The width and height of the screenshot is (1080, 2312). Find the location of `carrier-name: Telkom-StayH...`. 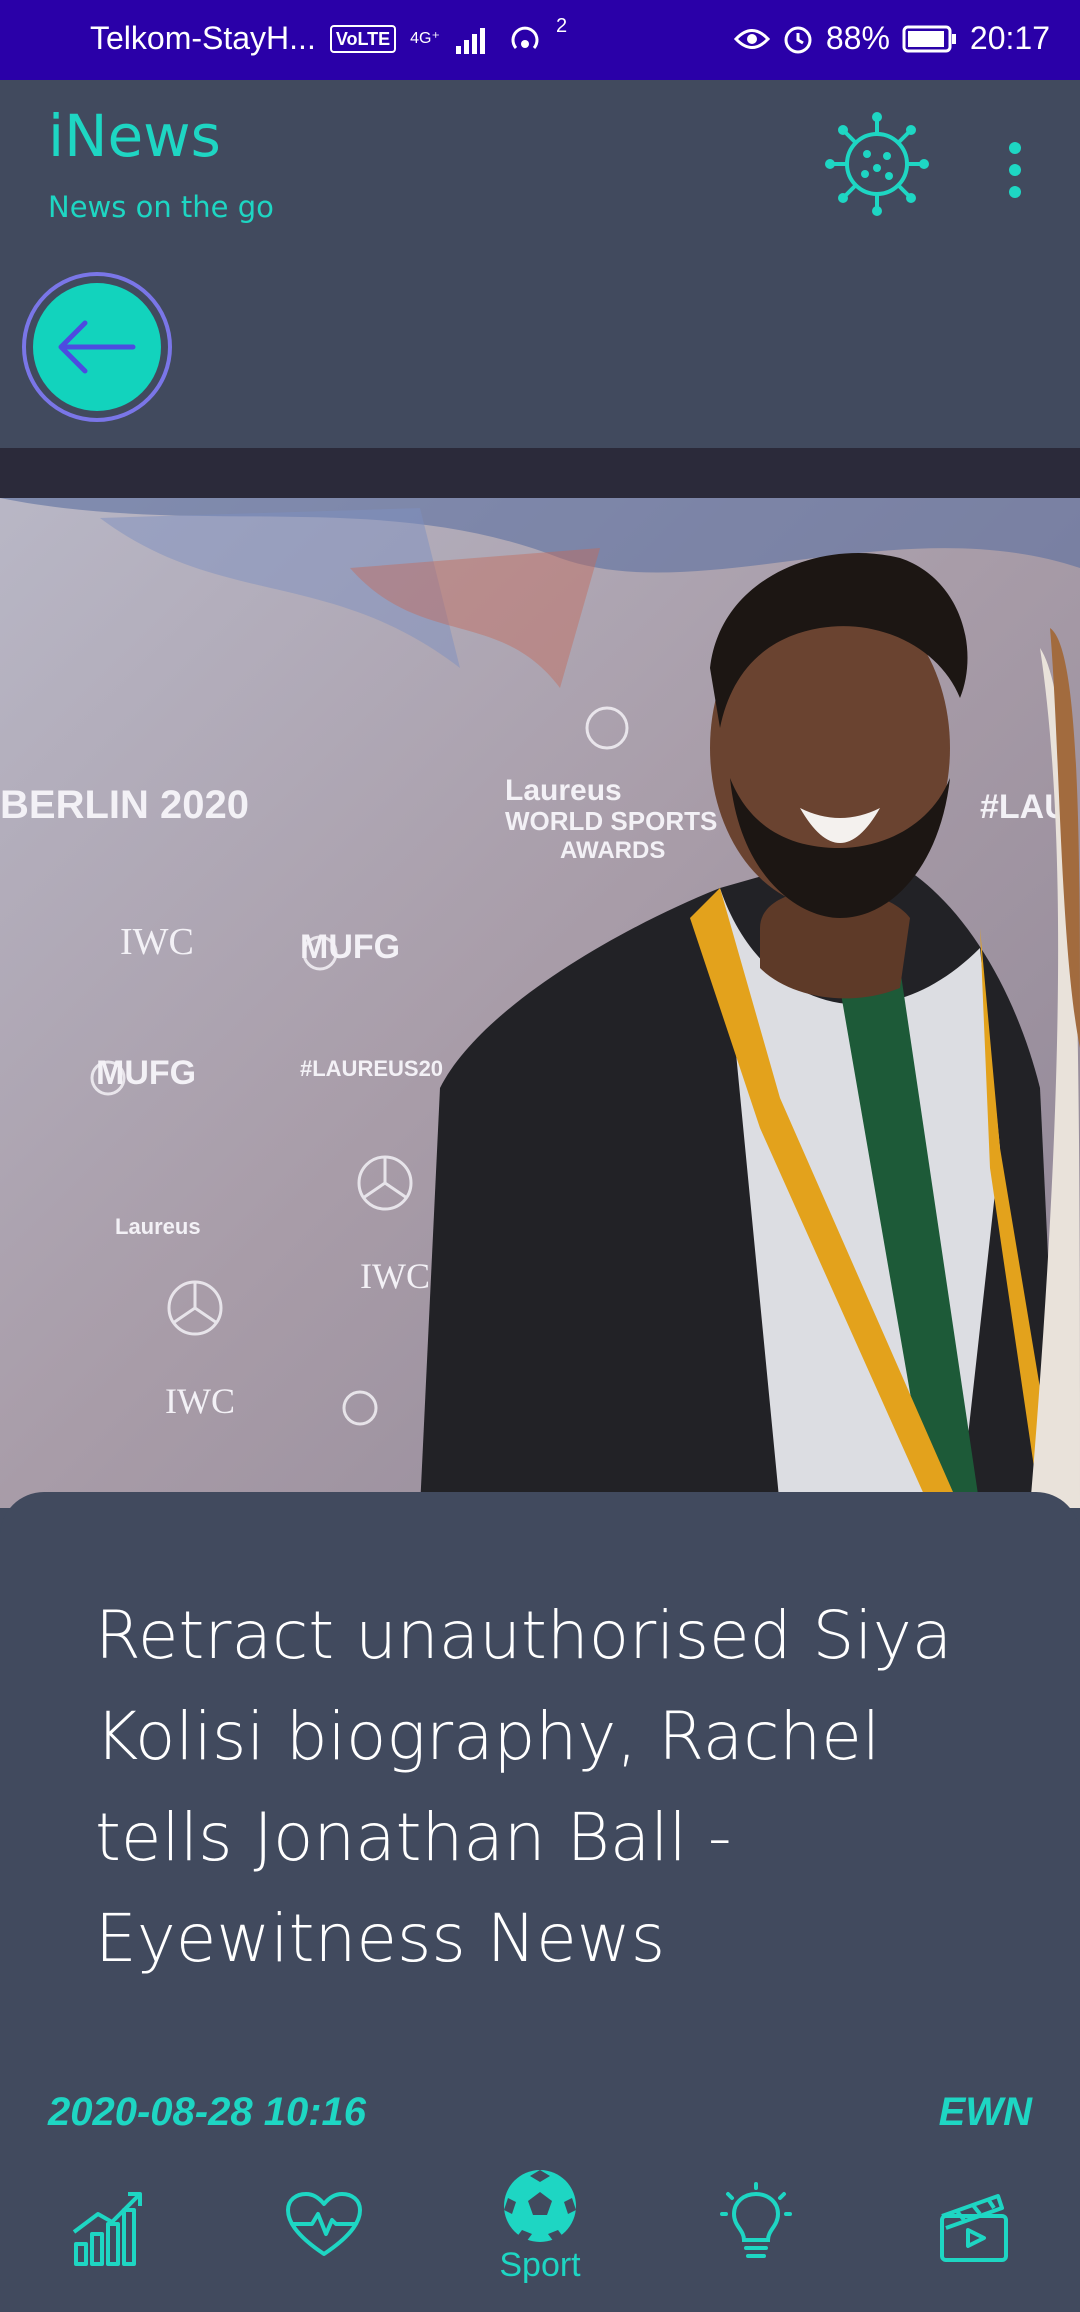

carrier-name: Telkom-StayH... is located at coordinates (203, 38).